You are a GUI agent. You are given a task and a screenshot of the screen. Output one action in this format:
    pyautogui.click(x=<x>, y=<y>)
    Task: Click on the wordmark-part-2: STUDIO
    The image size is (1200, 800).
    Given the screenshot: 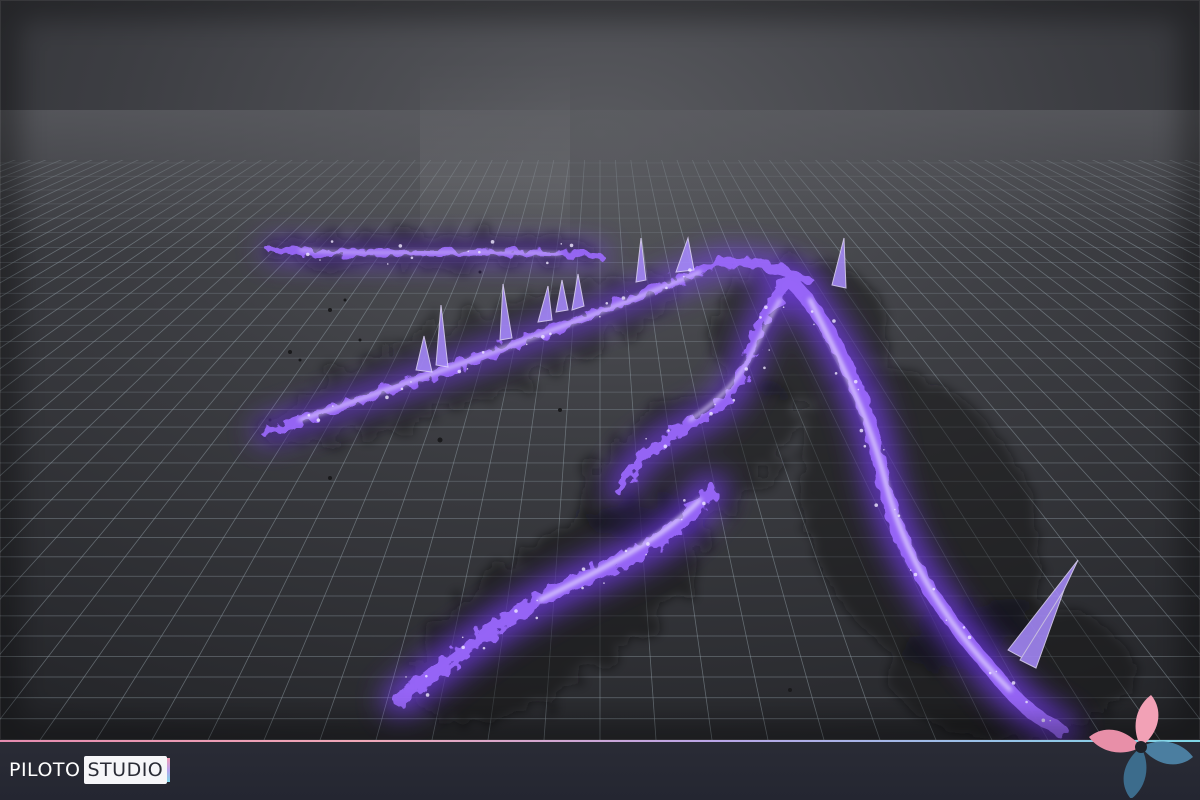 What is the action you would take?
    pyautogui.click(x=125, y=770)
    